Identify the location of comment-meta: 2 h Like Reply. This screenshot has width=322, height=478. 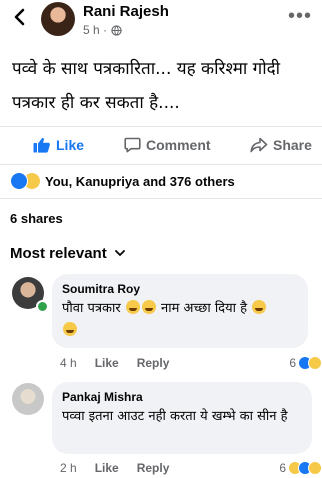
(114, 468).